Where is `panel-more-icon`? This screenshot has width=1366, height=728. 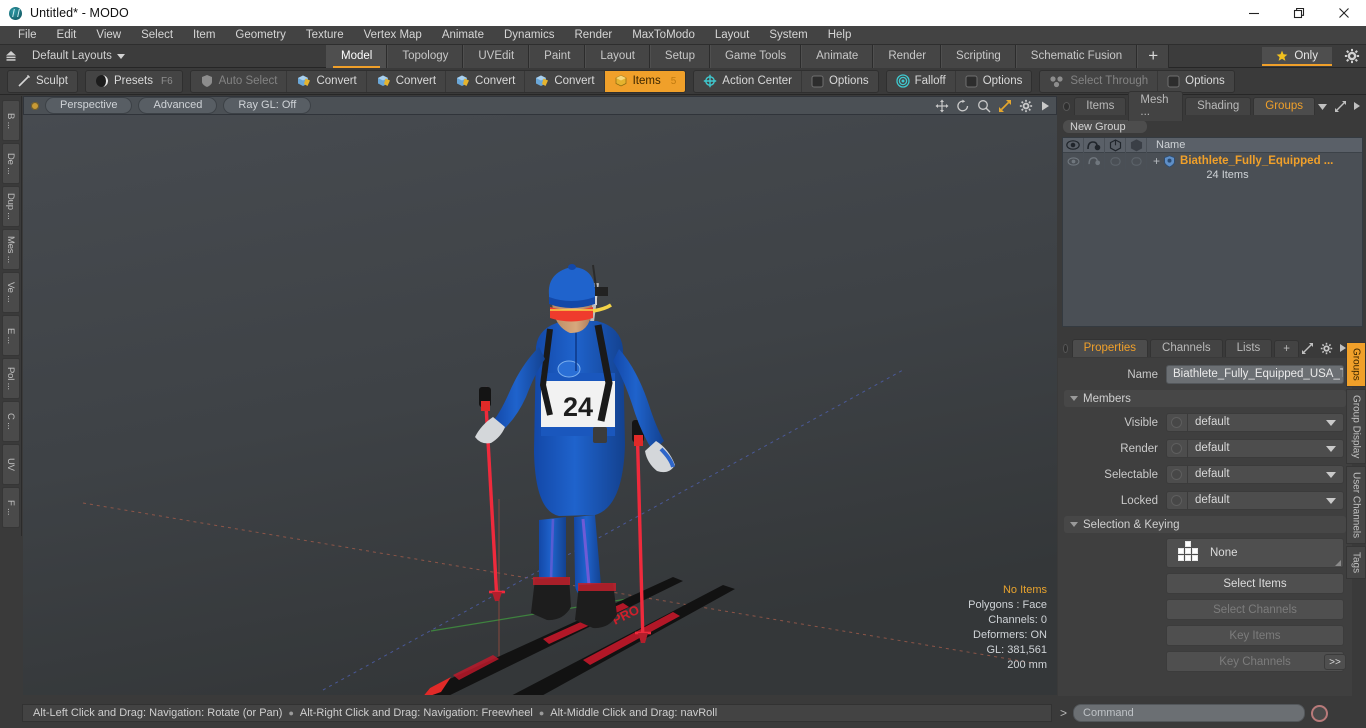 panel-more-icon is located at coordinates (1357, 106).